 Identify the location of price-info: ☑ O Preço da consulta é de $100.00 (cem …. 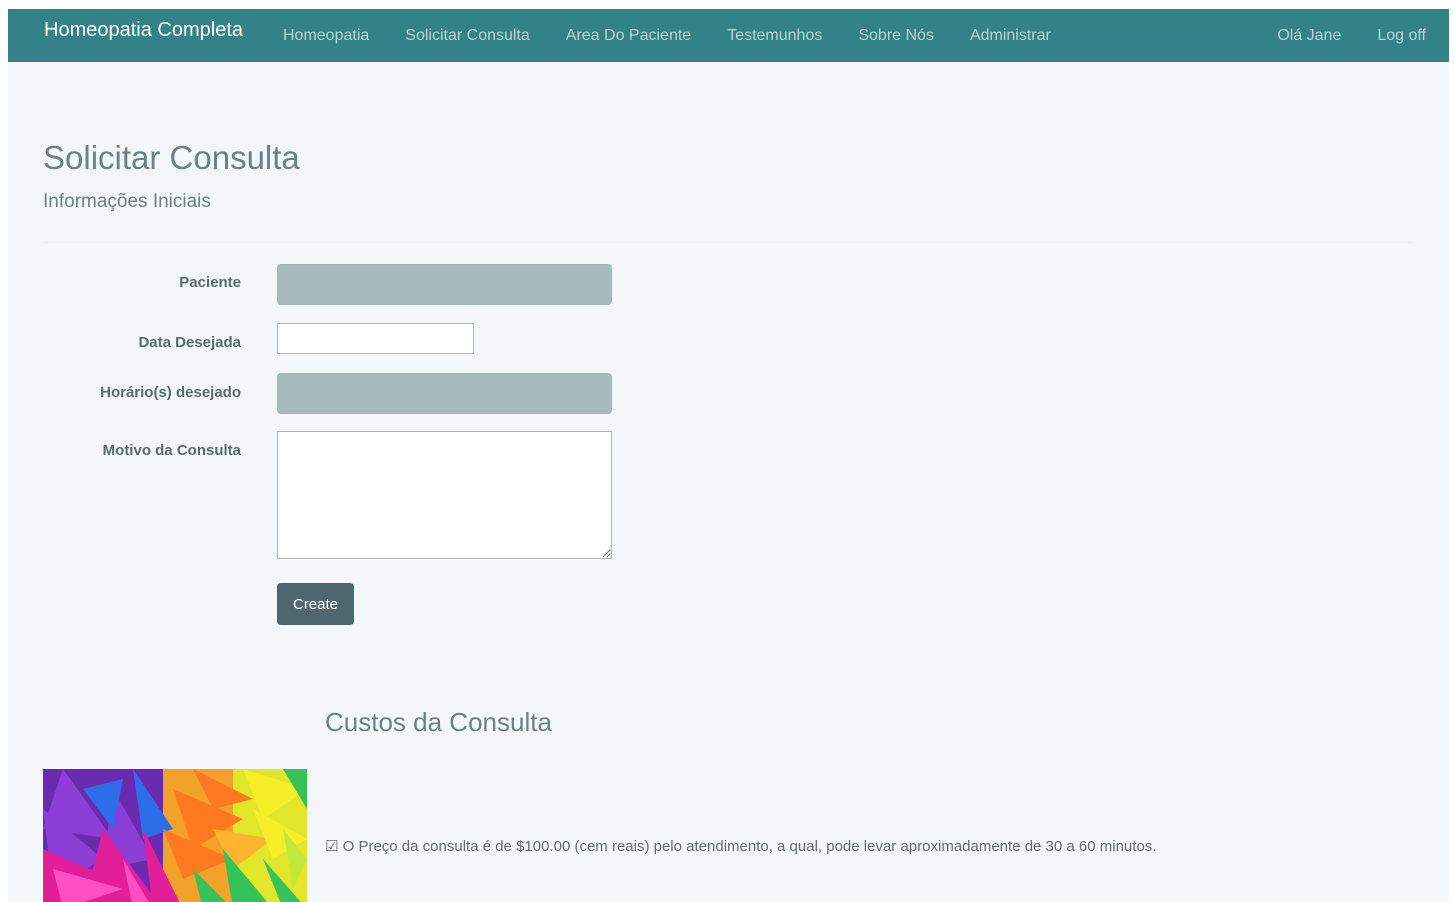
(740, 846).